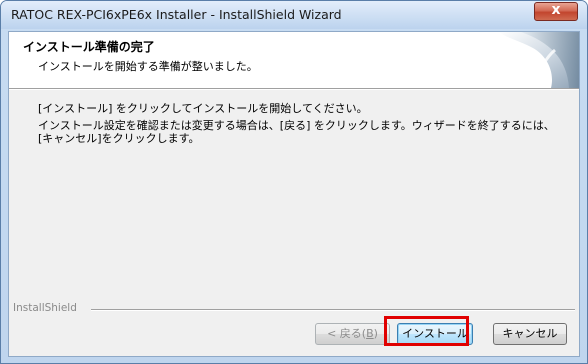  Describe the element at coordinates (375, 333) in the screenshot. I see `back-button-label-suffix: )` at that location.